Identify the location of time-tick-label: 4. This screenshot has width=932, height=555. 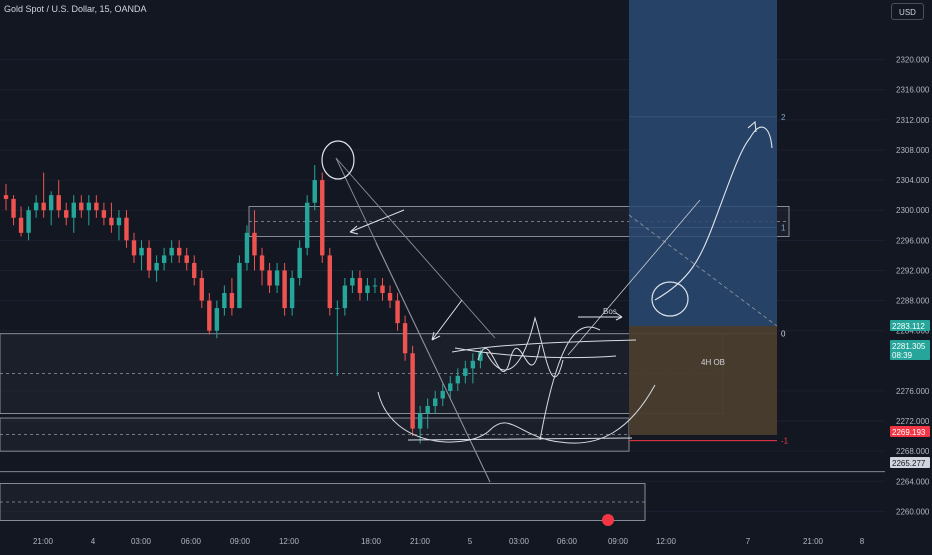
(93, 541).